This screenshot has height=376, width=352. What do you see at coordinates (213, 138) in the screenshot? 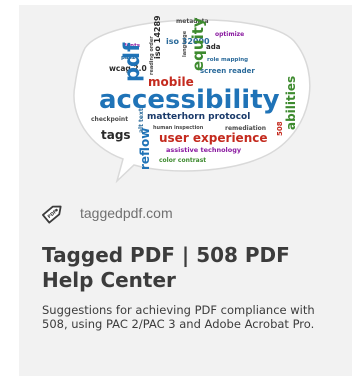
I see `word-user-experience: user experience` at bounding box center [213, 138].